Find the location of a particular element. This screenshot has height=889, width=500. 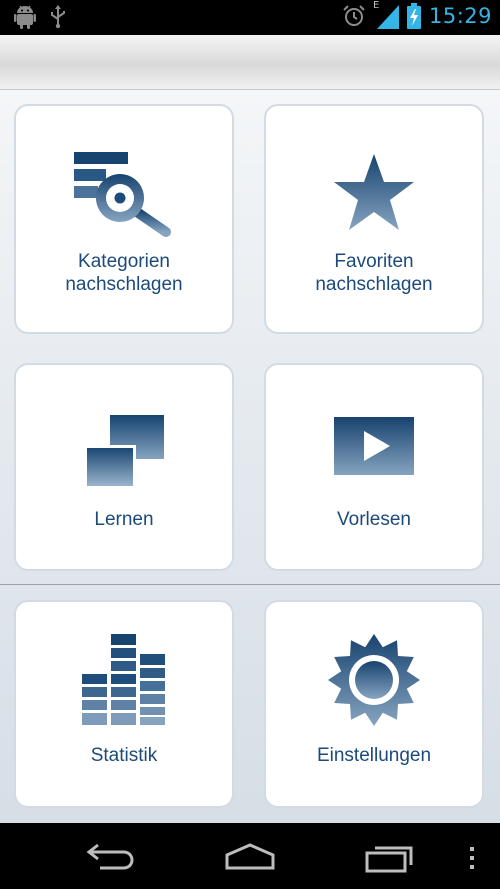

battery-charging-icon is located at coordinates (413, 16).